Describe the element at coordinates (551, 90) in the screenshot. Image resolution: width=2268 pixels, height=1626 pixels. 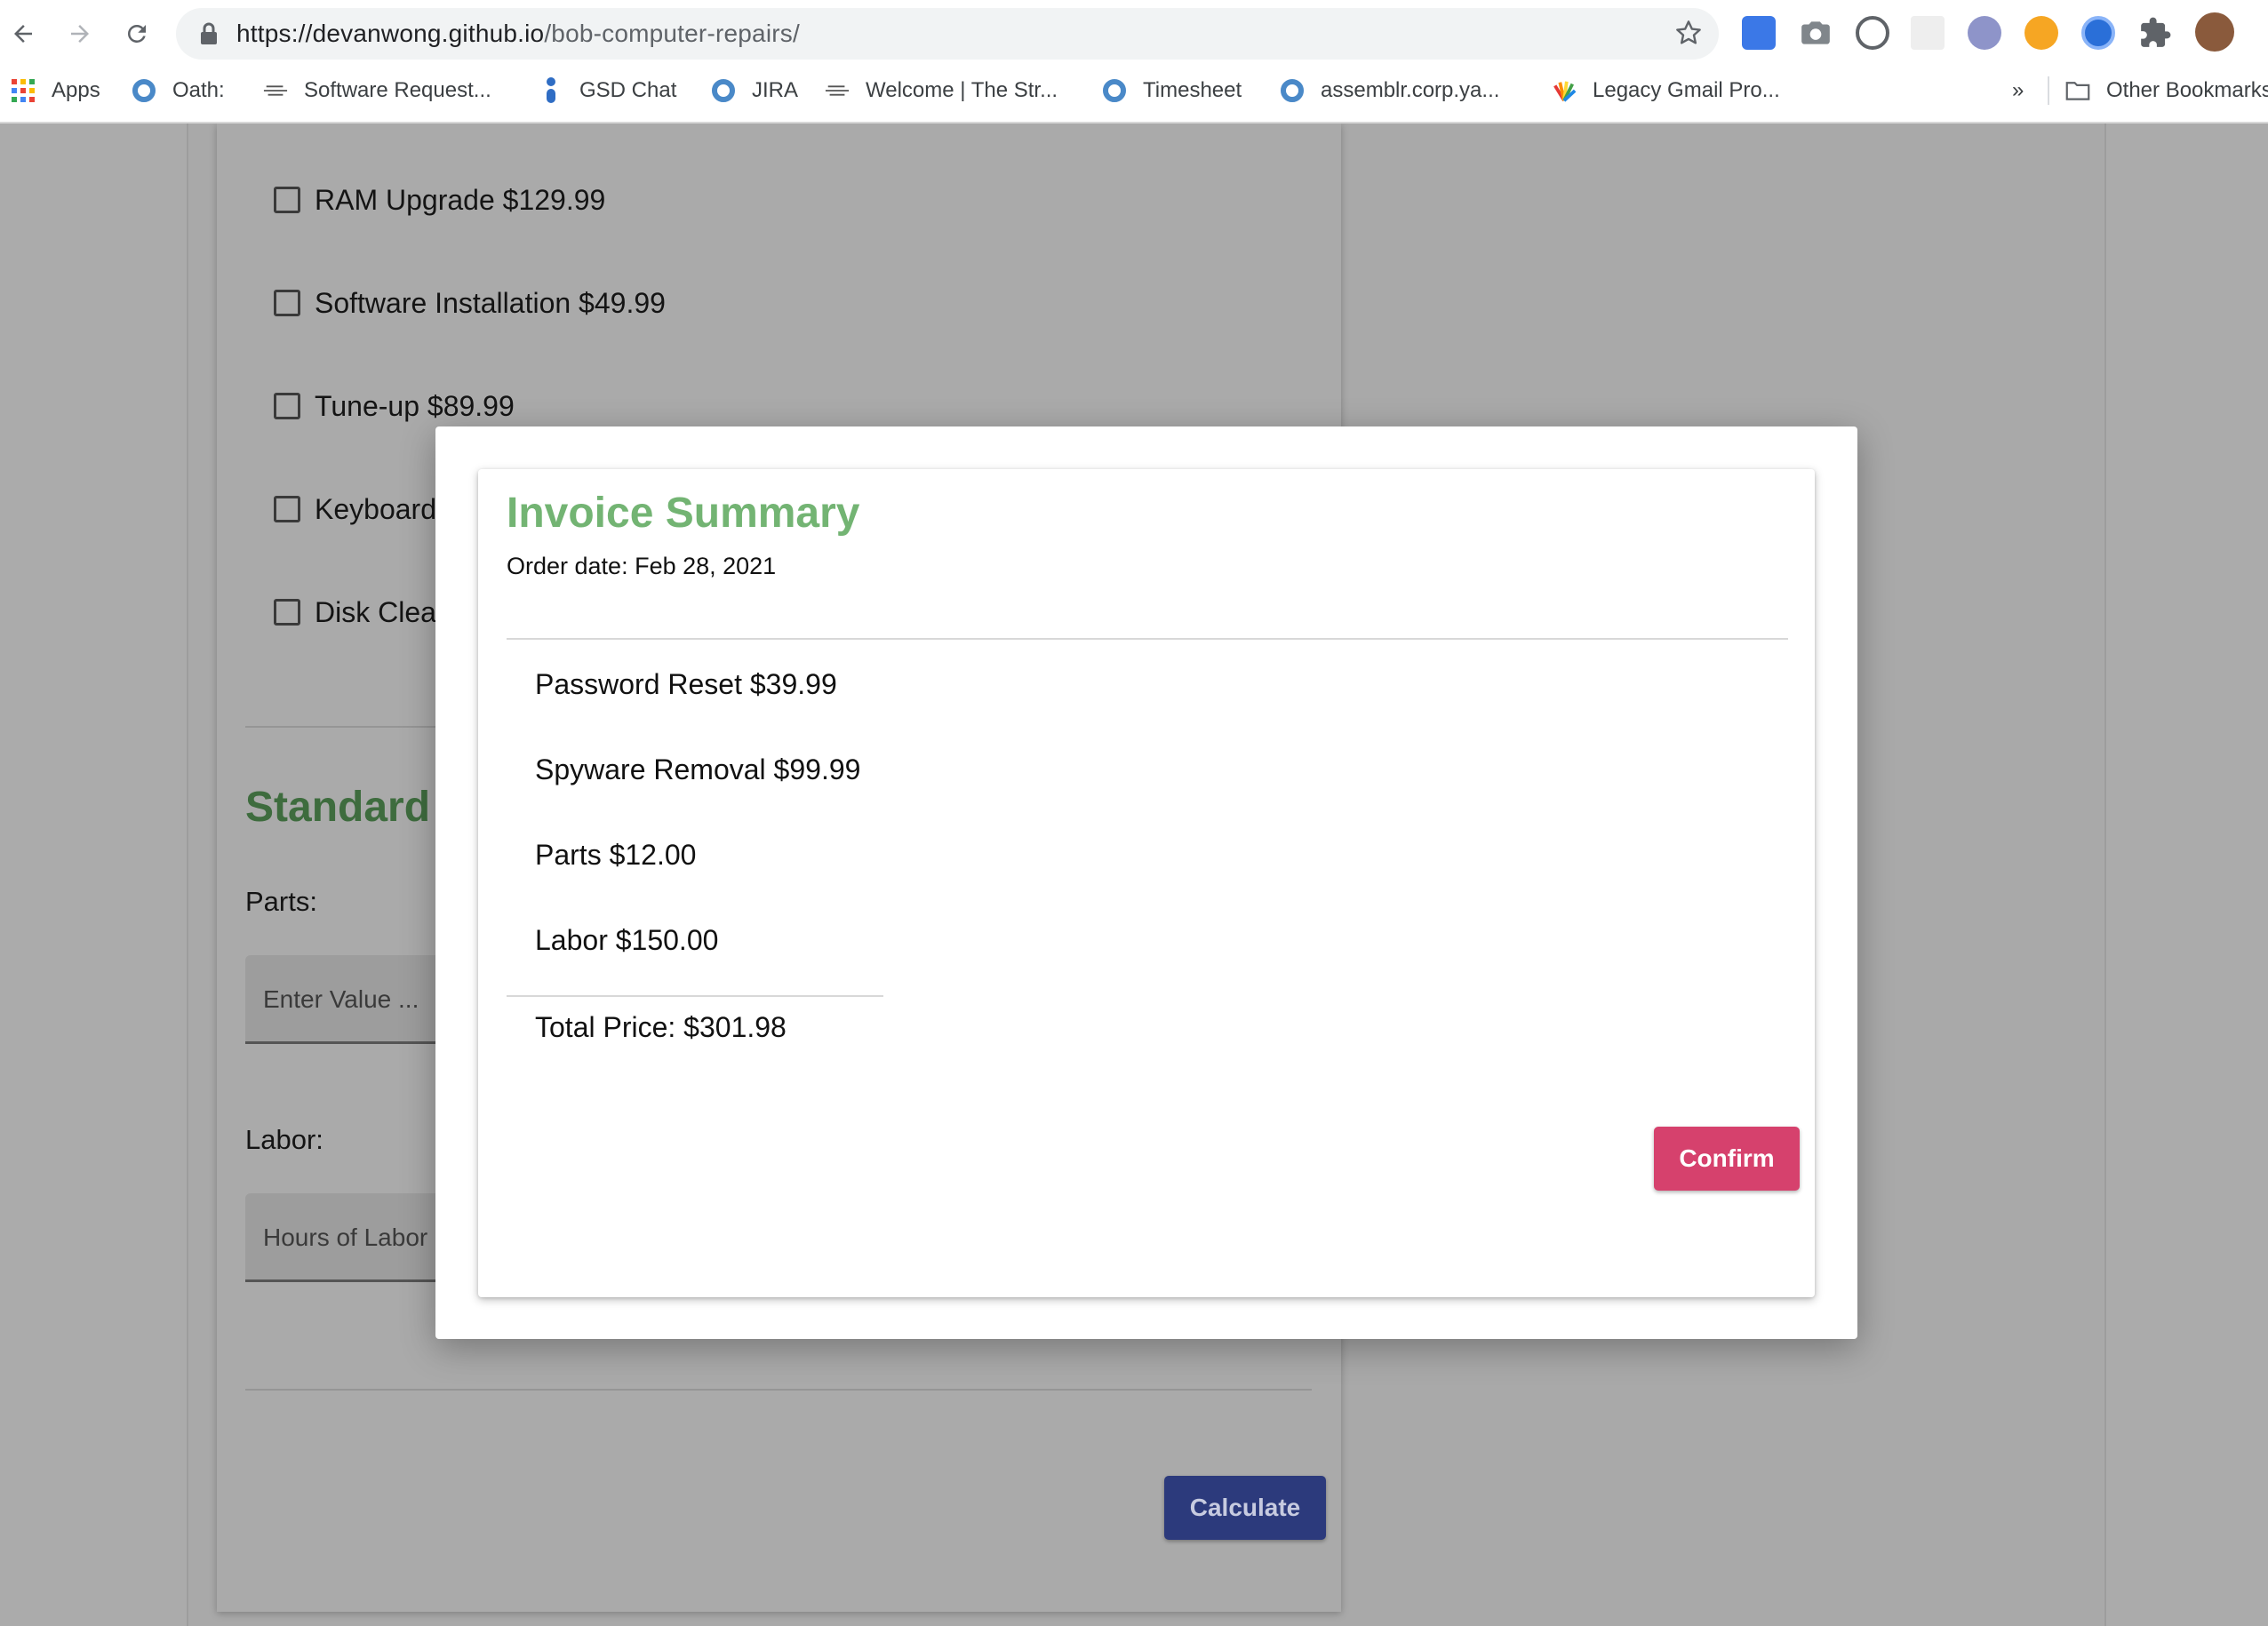
I see `chat-icon` at that location.